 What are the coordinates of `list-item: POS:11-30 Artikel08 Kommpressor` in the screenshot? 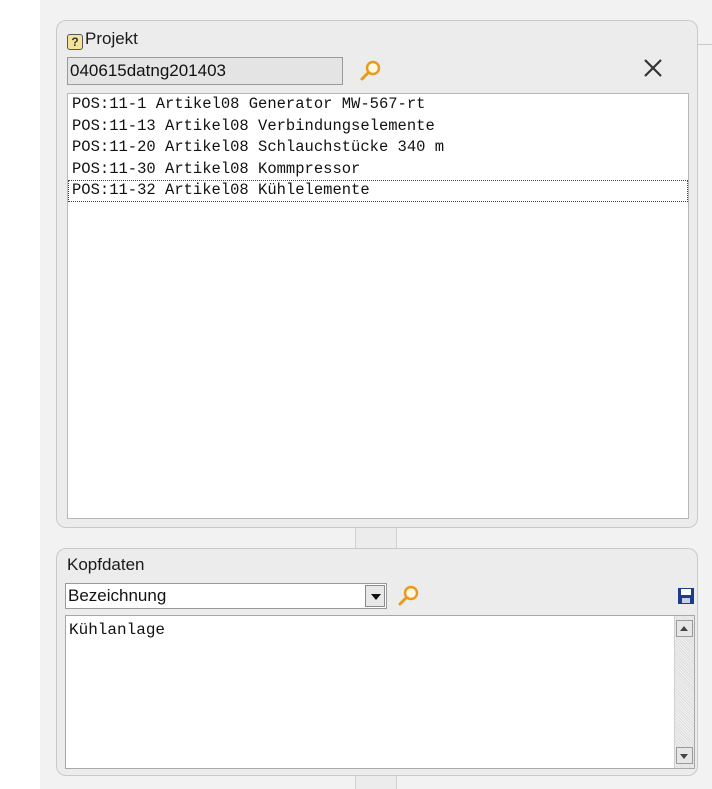 It's located at (378, 170).